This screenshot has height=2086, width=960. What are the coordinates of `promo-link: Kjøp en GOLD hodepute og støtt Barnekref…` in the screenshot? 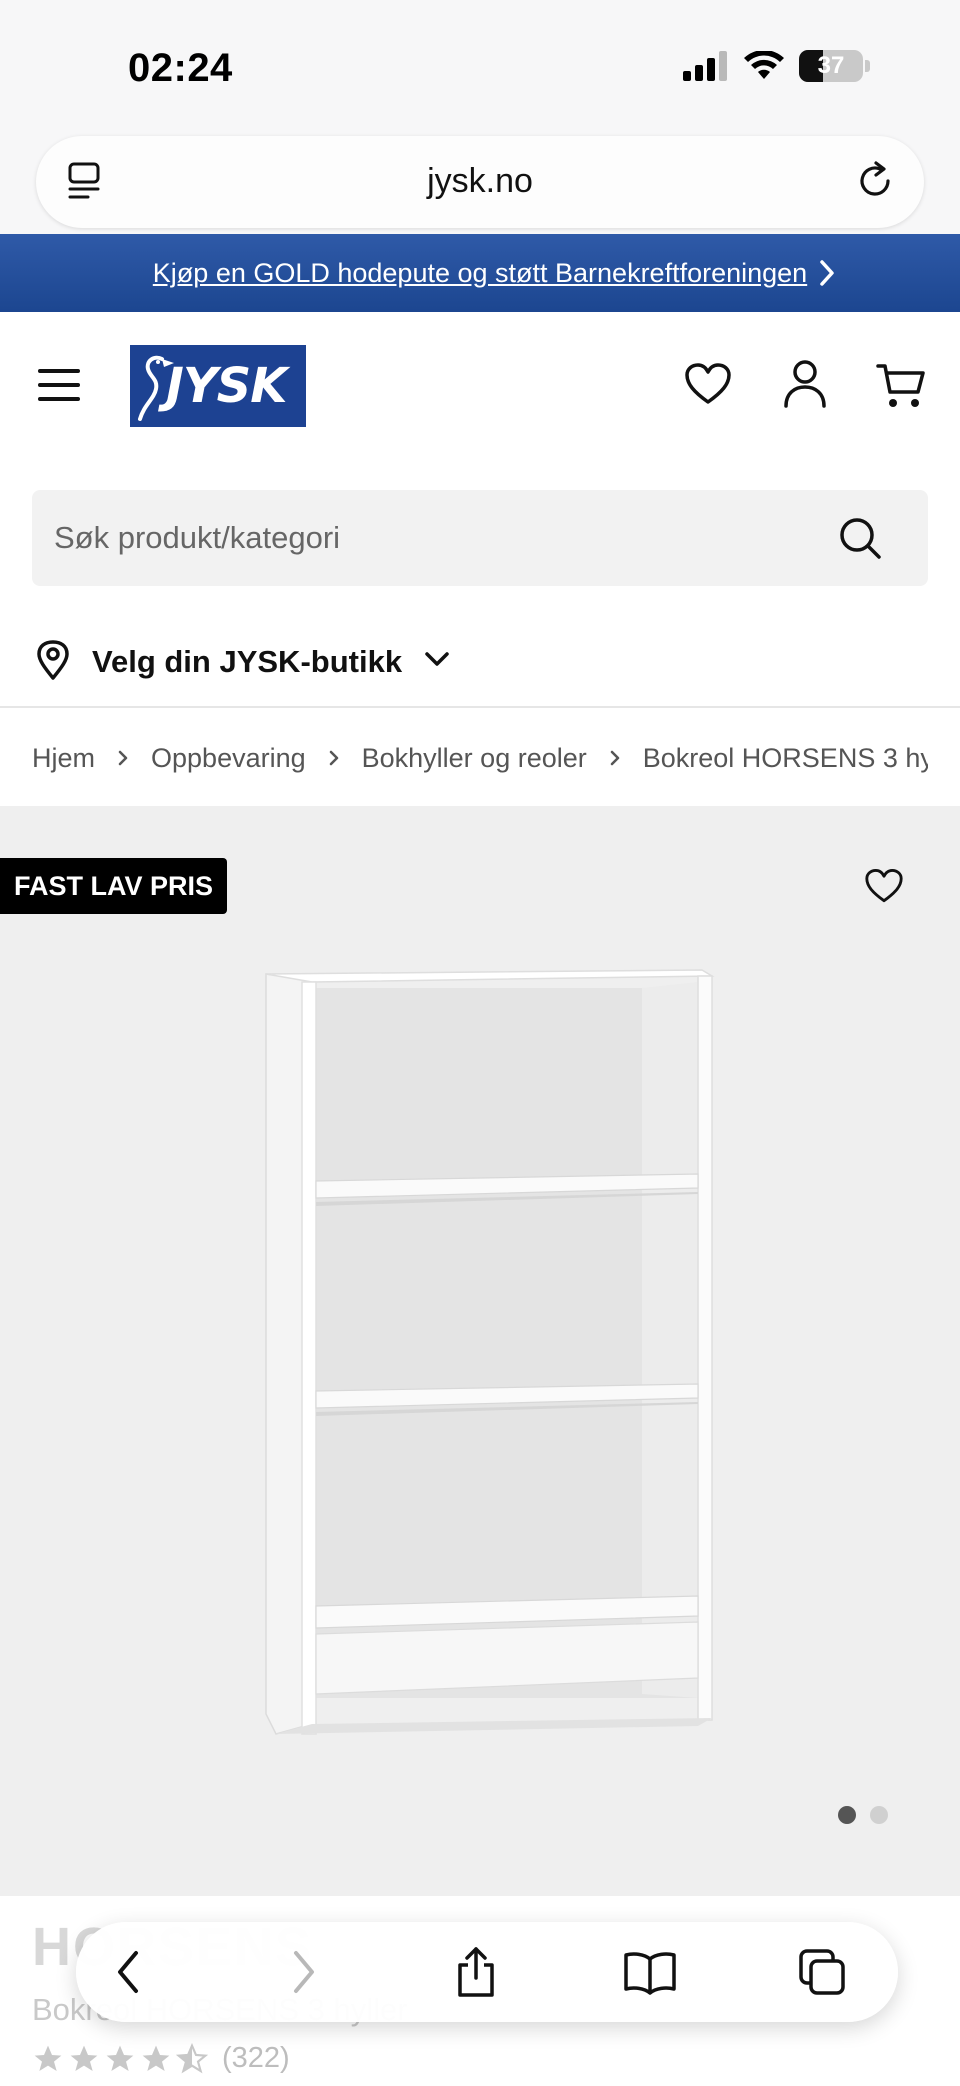 It's located at (480, 273).